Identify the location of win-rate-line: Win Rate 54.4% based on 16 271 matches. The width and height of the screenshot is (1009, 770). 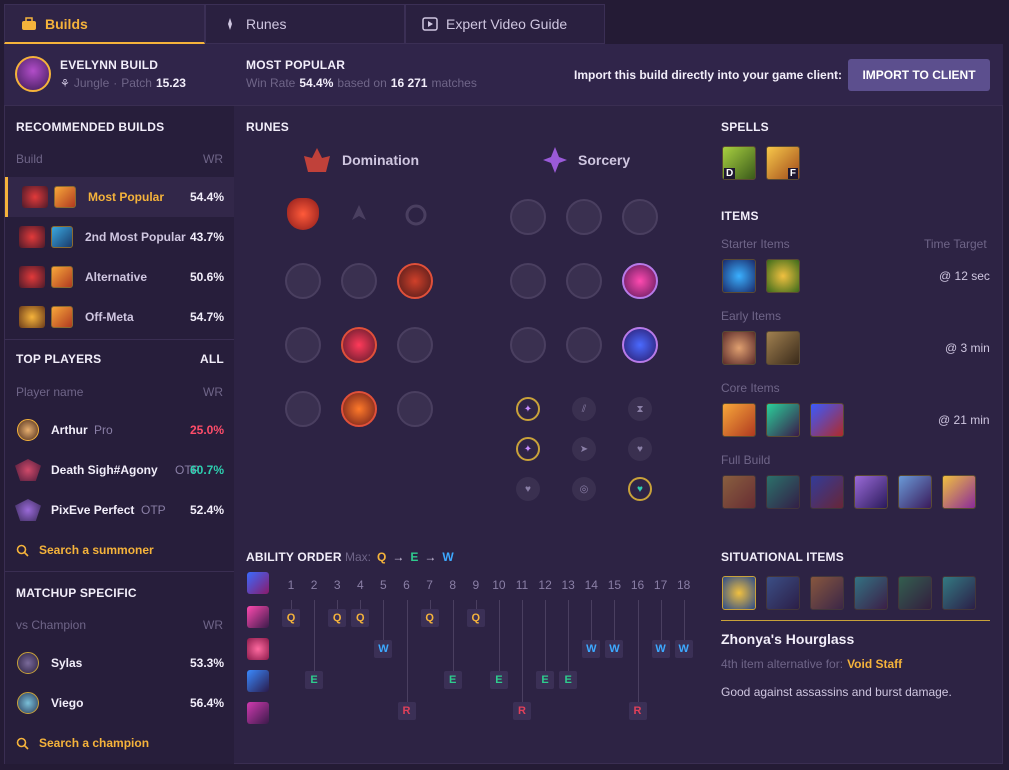
(361, 83).